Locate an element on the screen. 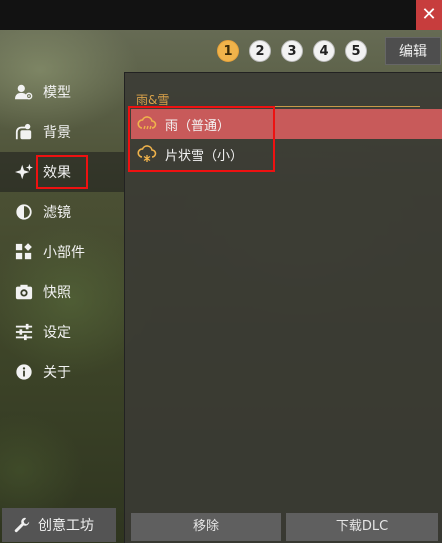 This screenshot has width=442, height=543. image-icon is located at coordinates (24, 132).